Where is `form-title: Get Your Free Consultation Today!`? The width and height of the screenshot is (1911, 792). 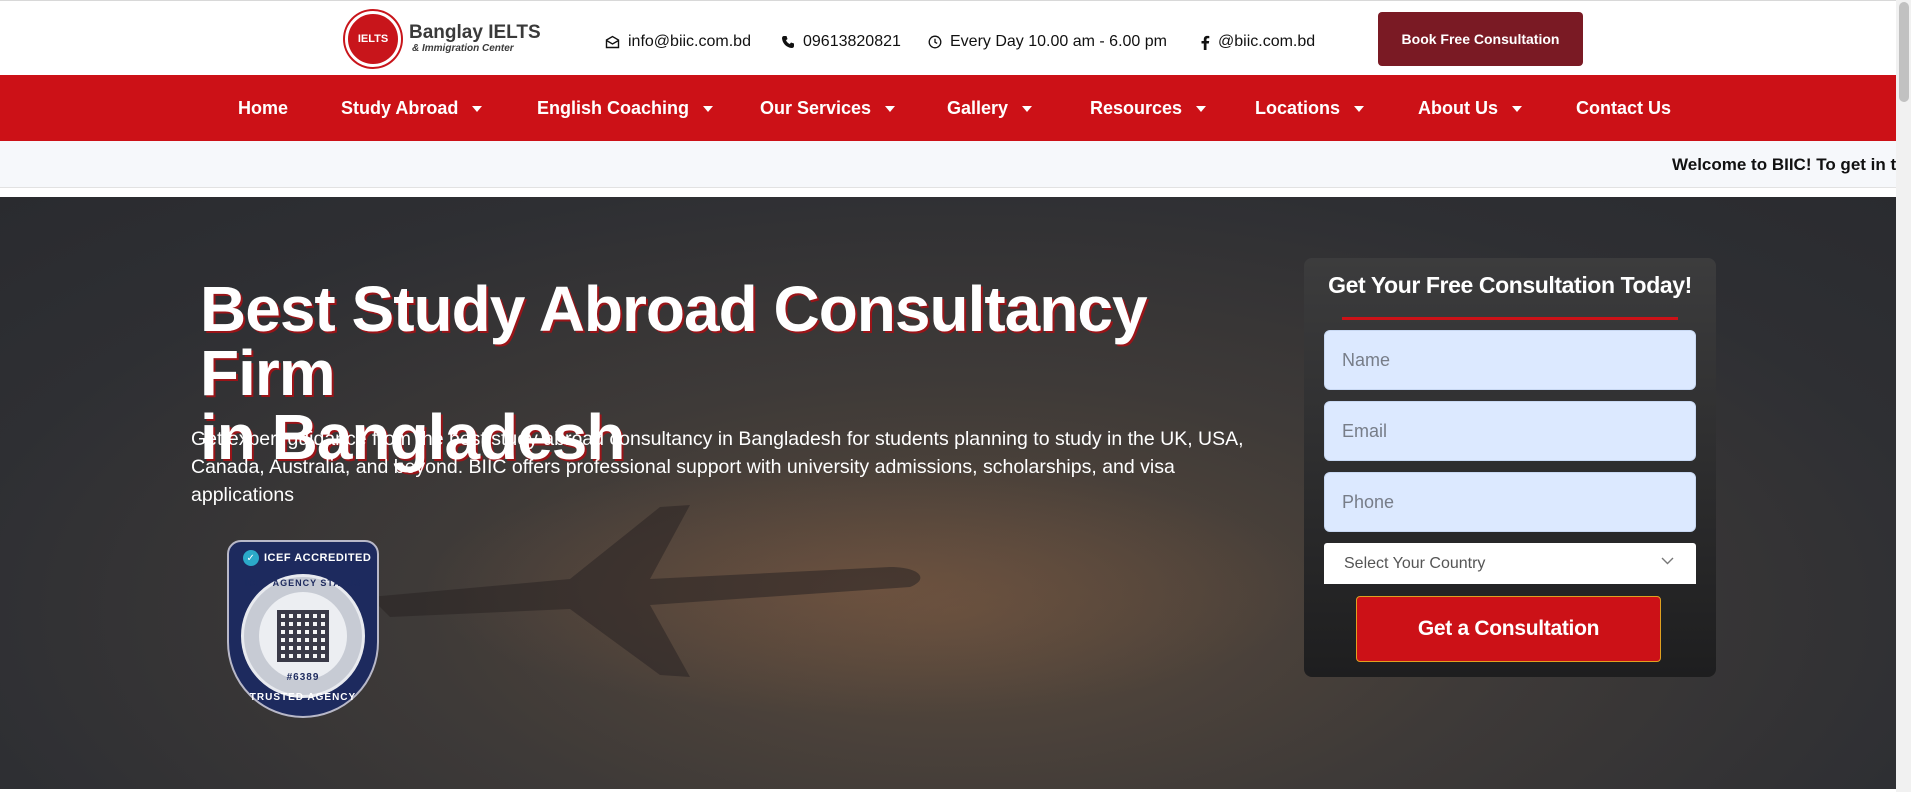 form-title: Get Your Free Consultation Today! is located at coordinates (1510, 285).